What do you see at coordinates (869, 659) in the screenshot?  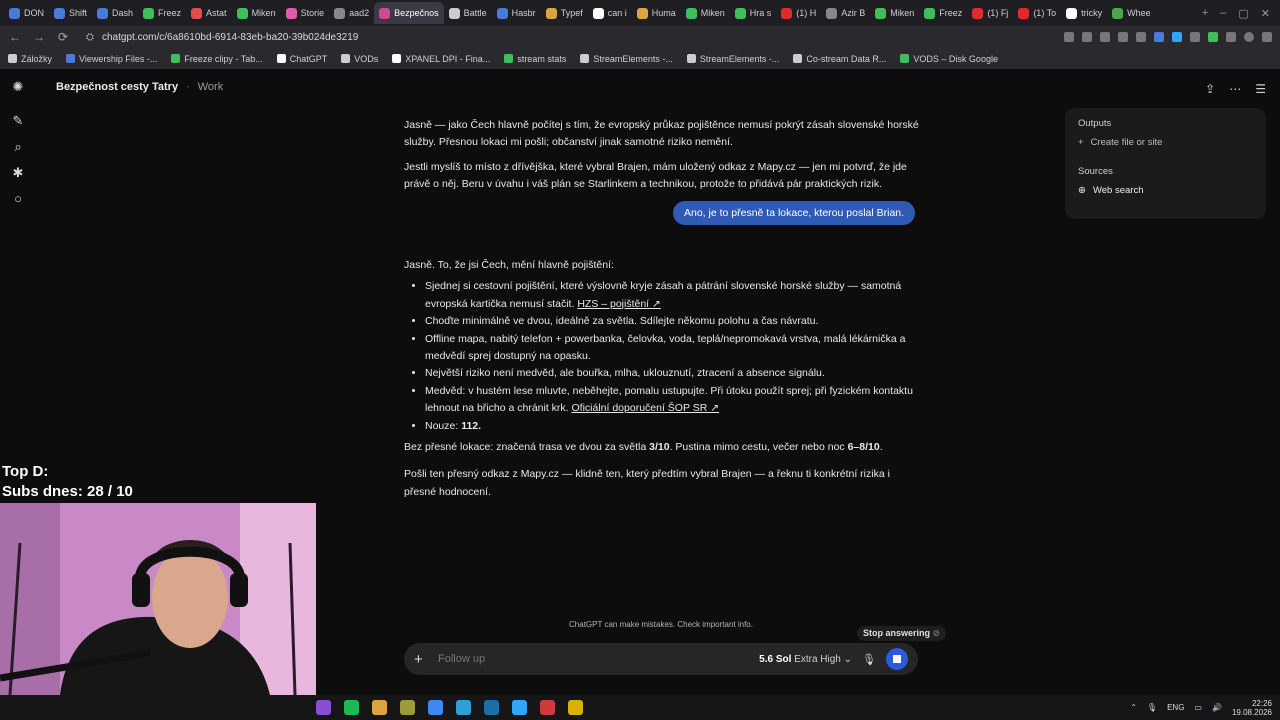 I see `microphone-icon: 🎙` at bounding box center [869, 659].